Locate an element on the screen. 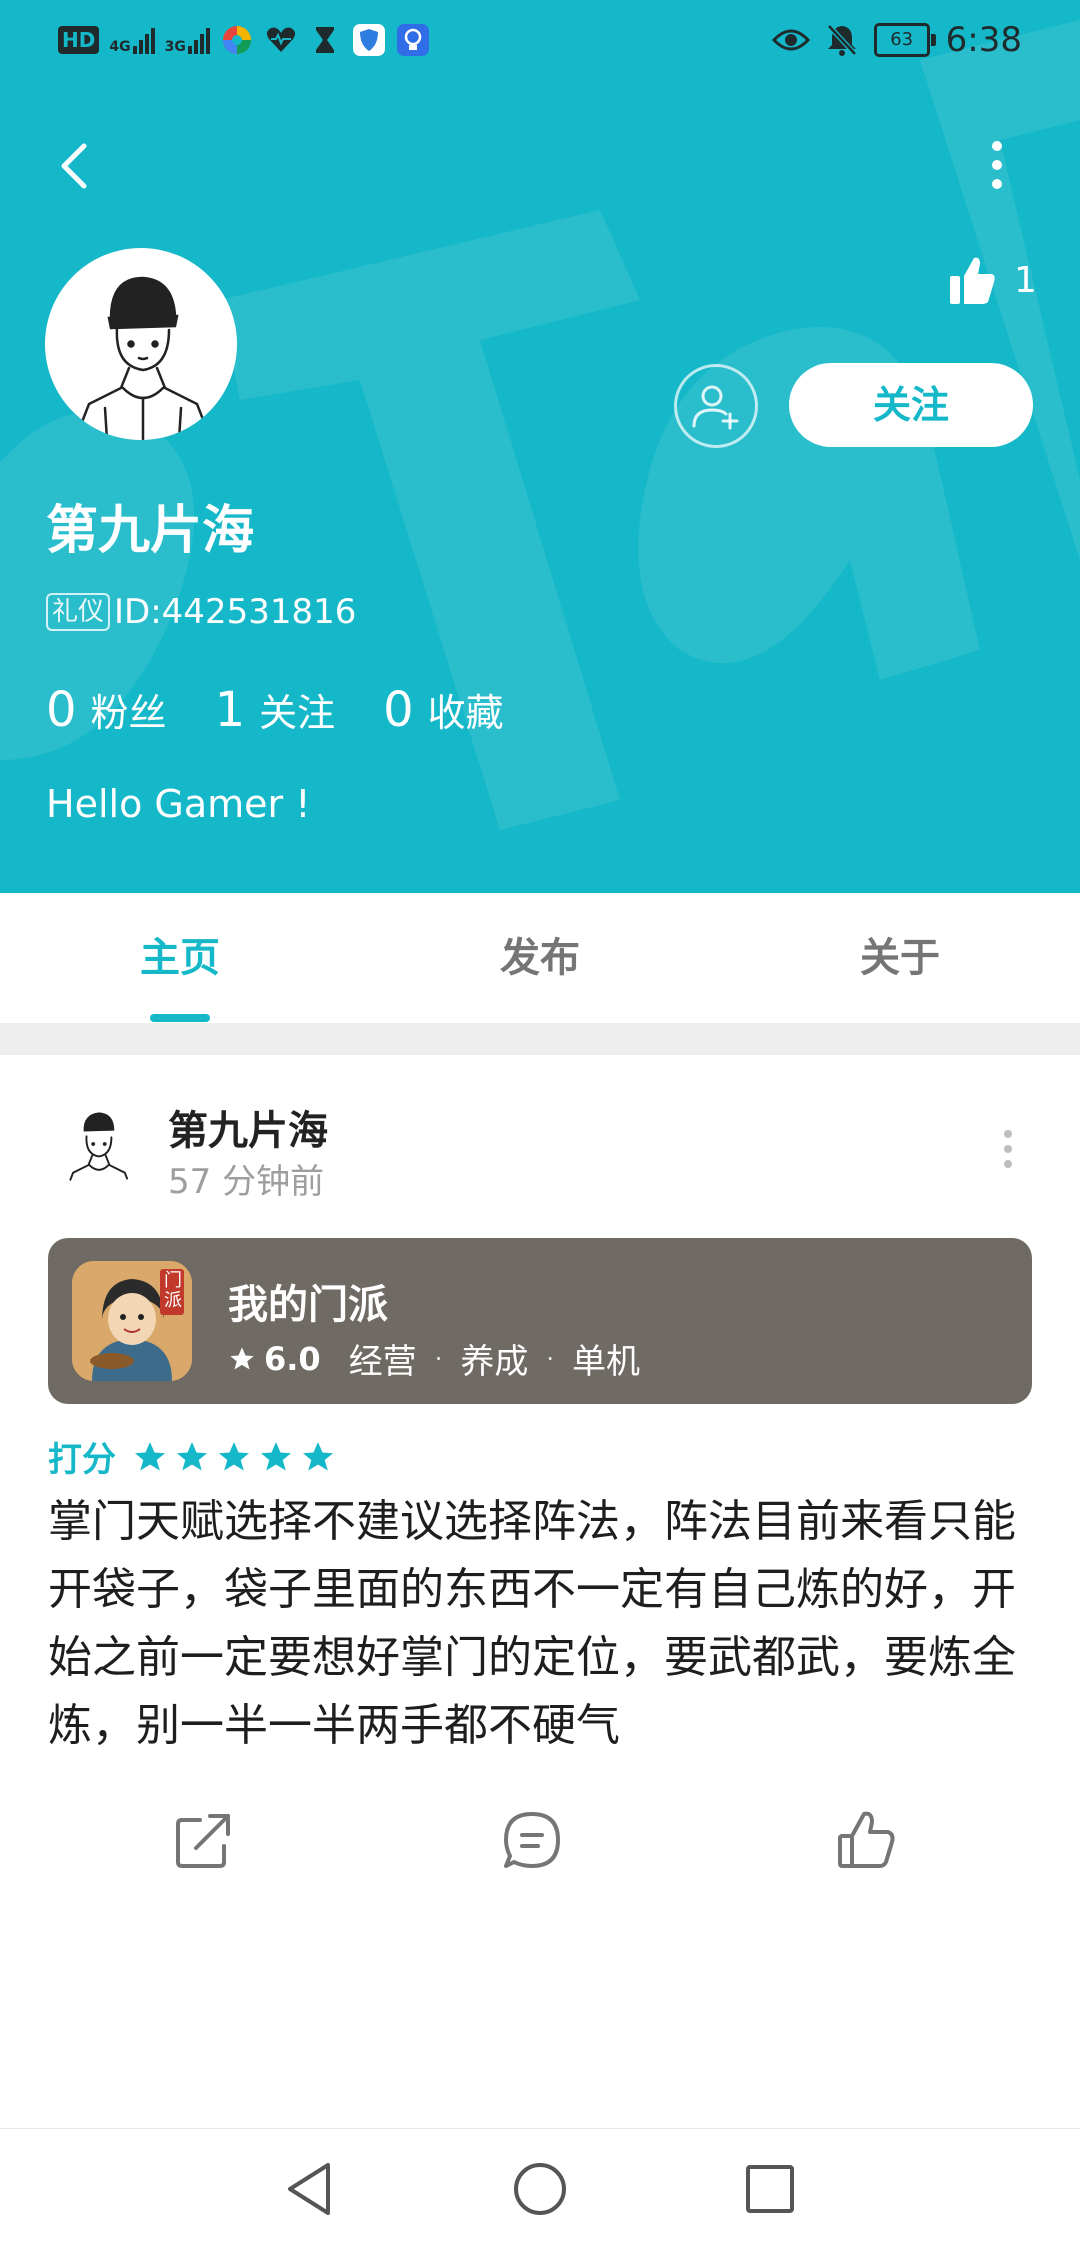  signal-3g: 3G is located at coordinates (187, 40).